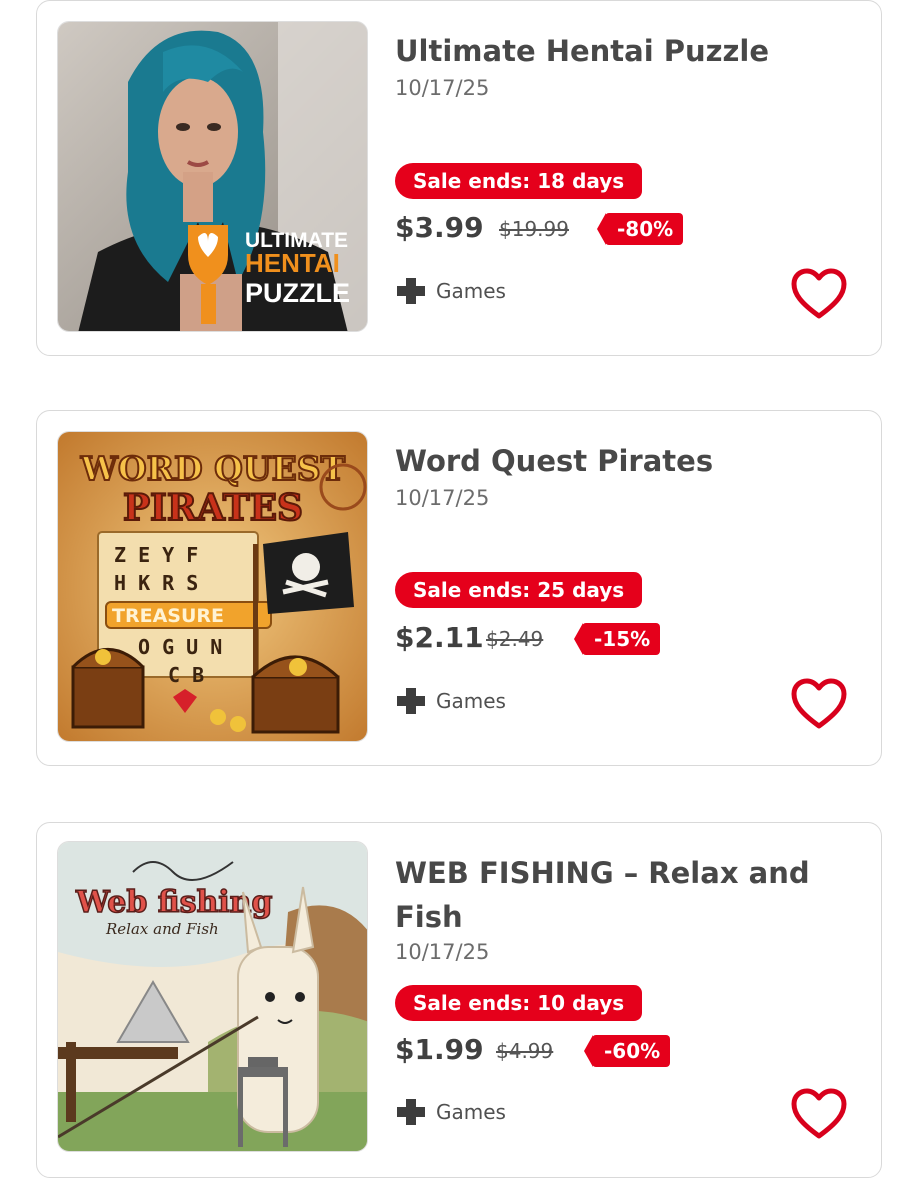  What do you see at coordinates (213, 468) in the screenshot?
I see `image-text: WORD QUEST` at bounding box center [213, 468].